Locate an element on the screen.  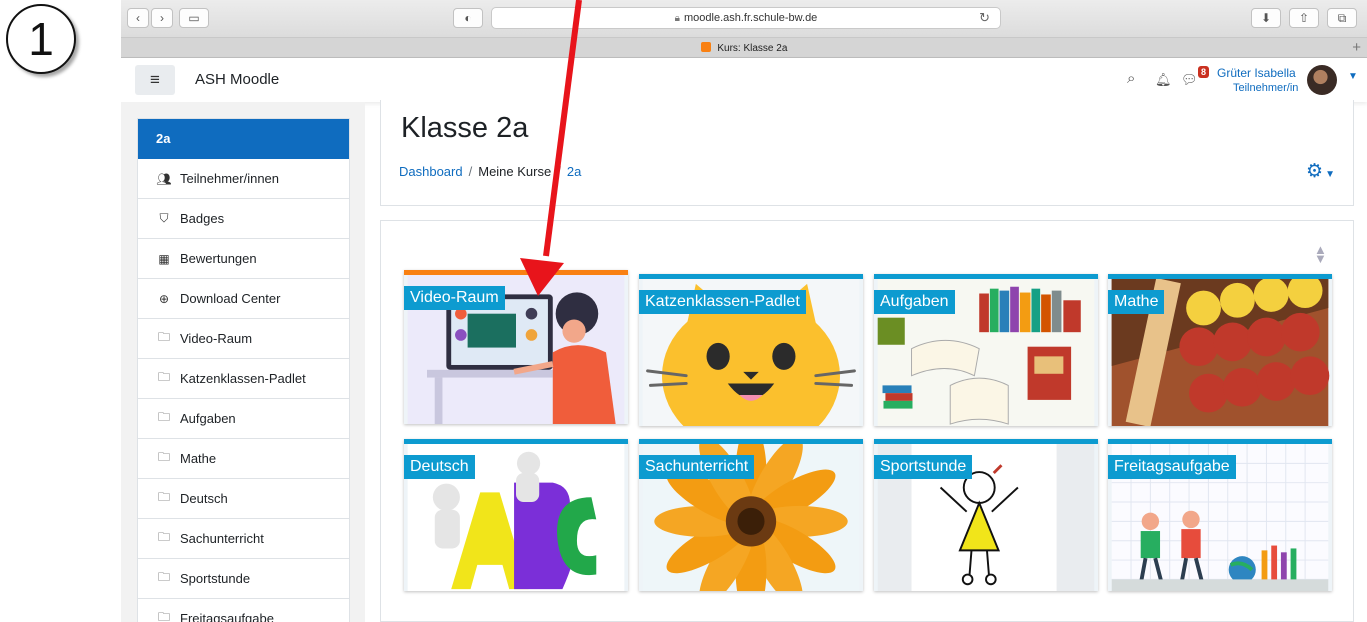
drawer-item-label: Freitagsaufgabe is located at coordinates (227, 616).